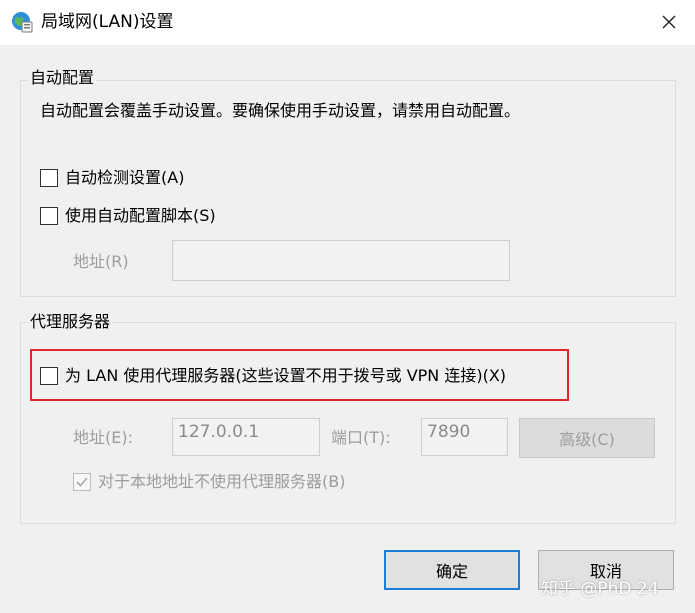  I want to click on ok-button: 确定, so click(452, 570).